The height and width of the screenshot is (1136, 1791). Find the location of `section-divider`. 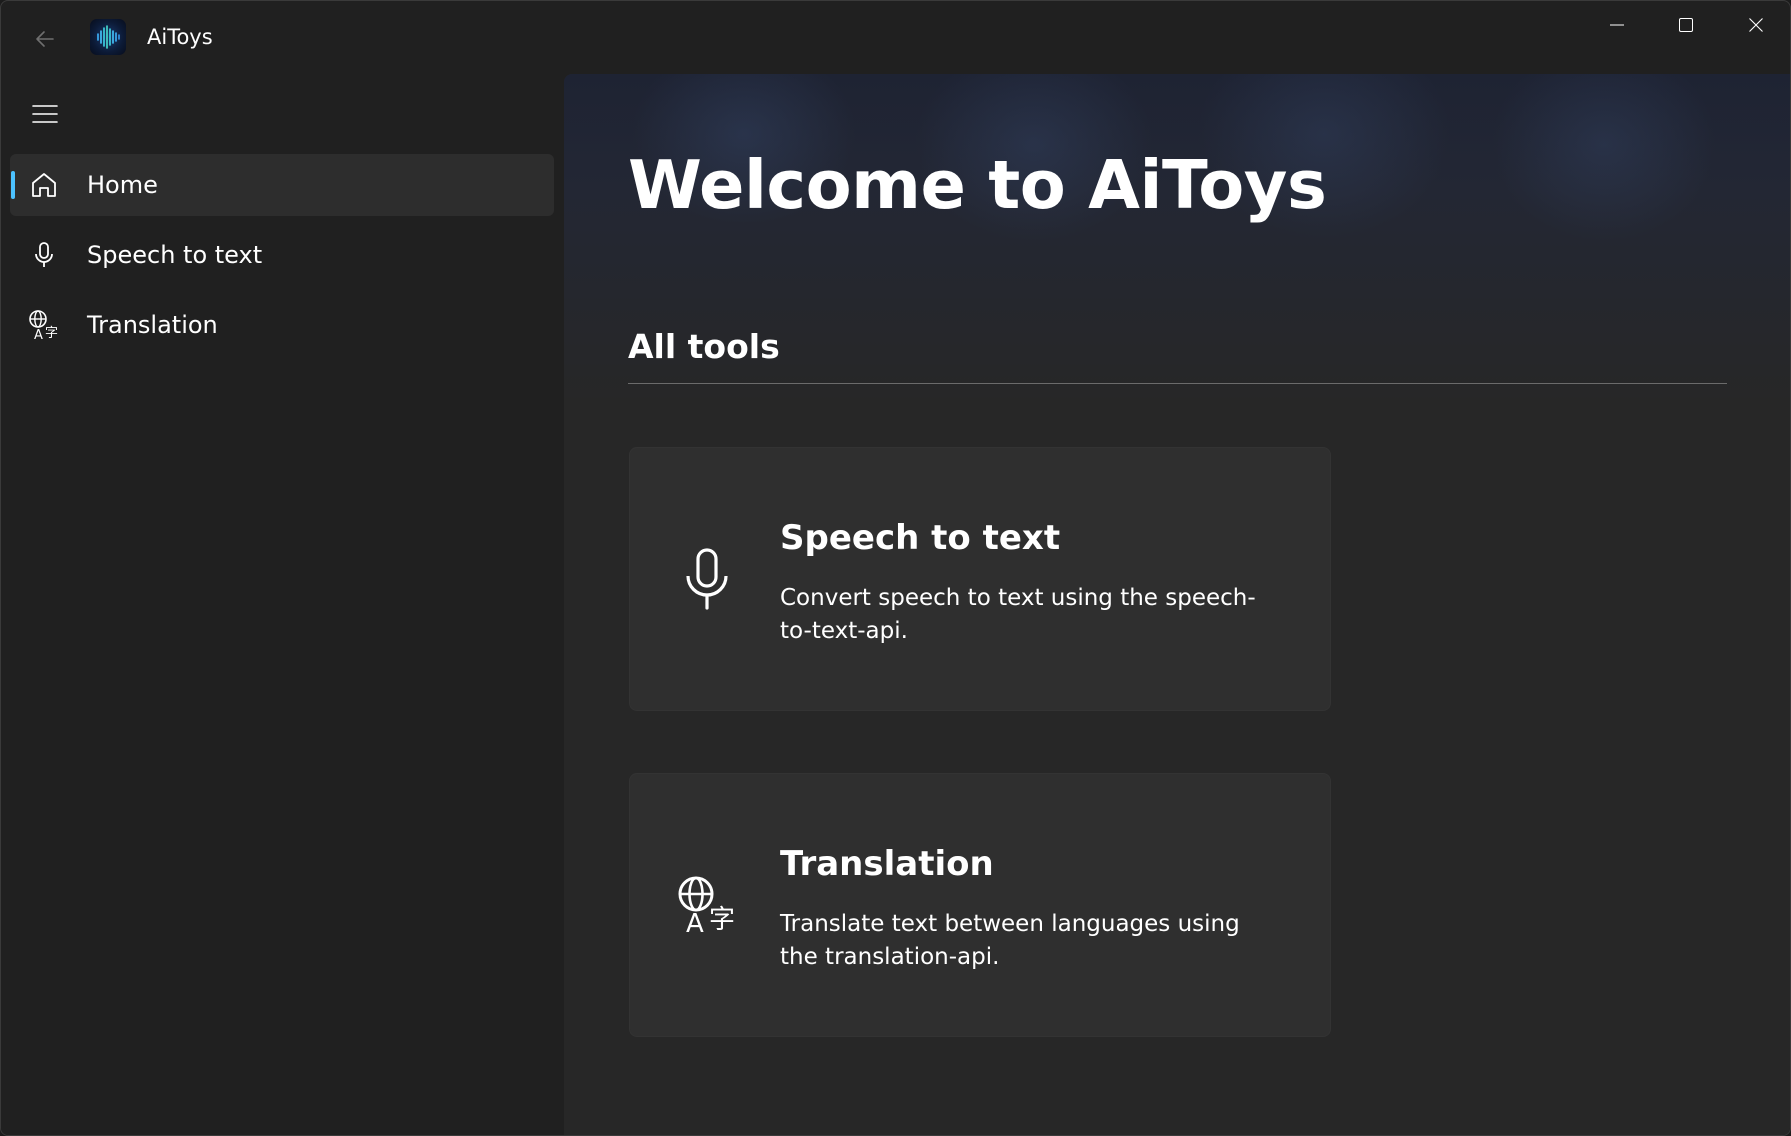

section-divider is located at coordinates (1177, 383).